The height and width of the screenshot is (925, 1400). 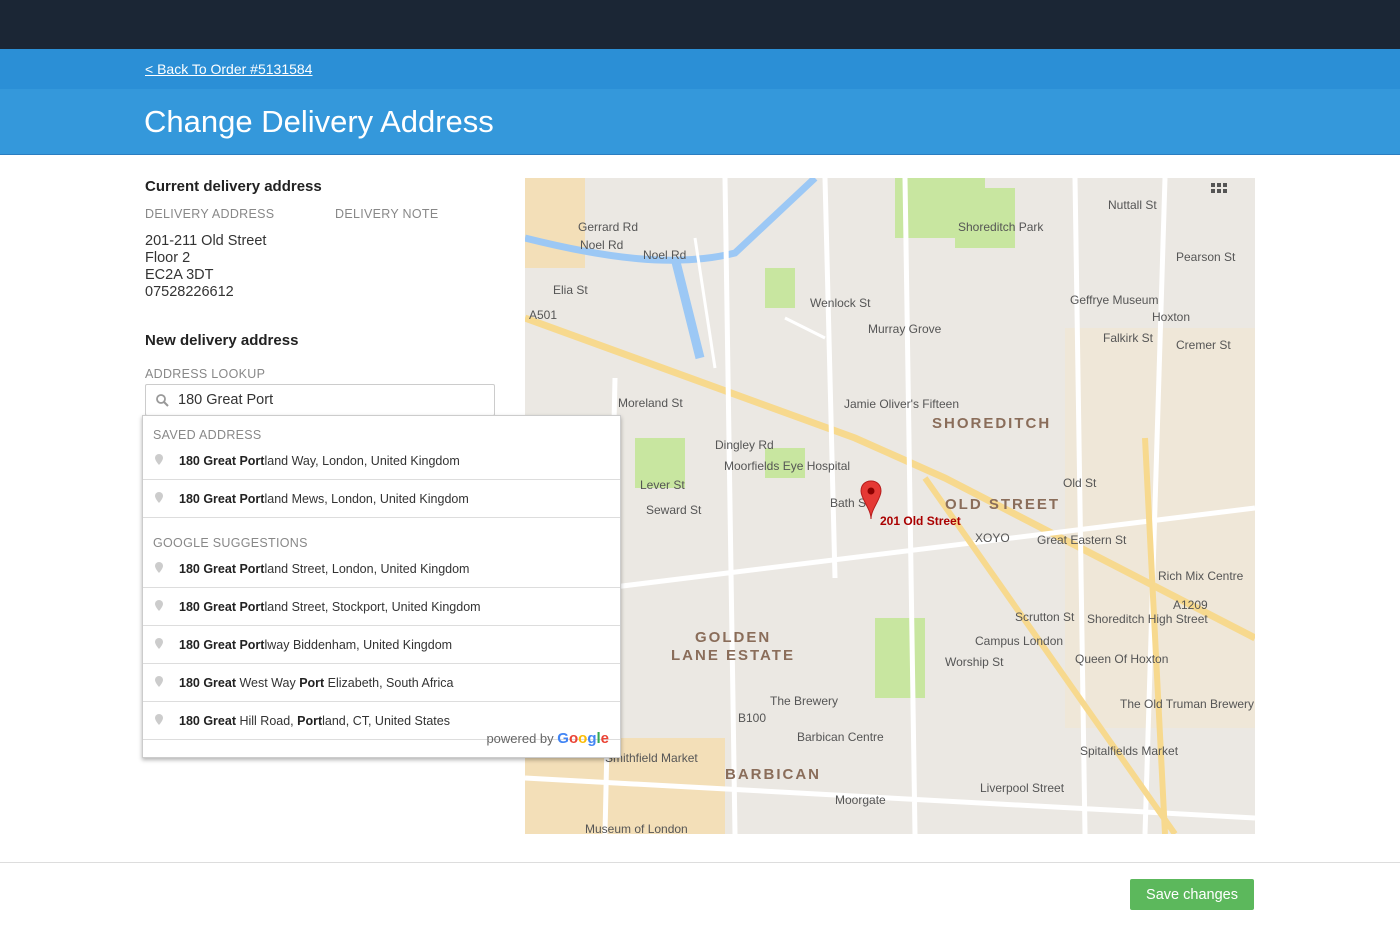 What do you see at coordinates (1190, 605) in the screenshot?
I see `map-place-label: A1209` at bounding box center [1190, 605].